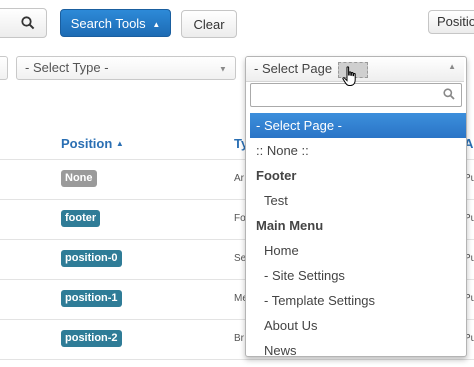 The width and height of the screenshot is (474, 367). Describe the element at coordinates (239, 338) in the screenshot. I see `type-cell: Br` at that location.